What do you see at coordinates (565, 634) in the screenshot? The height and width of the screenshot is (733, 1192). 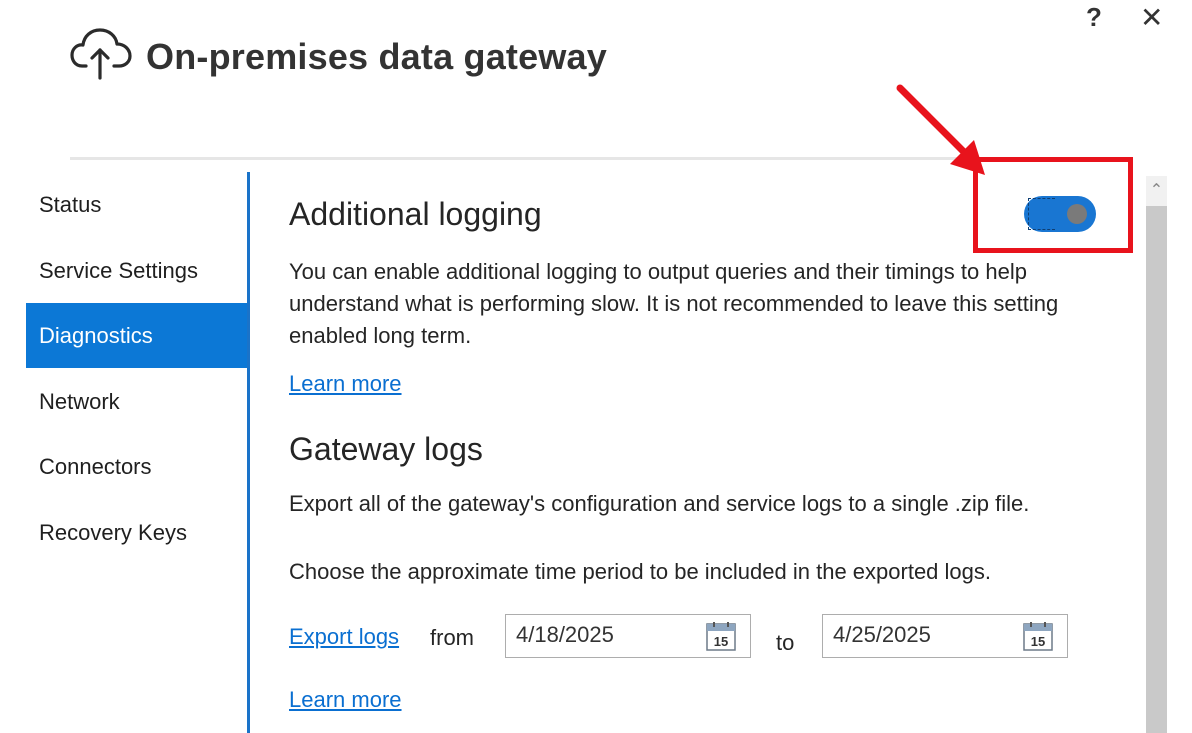 I see `from-date-value: 4/18/2025` at bounding box center [565, 634].